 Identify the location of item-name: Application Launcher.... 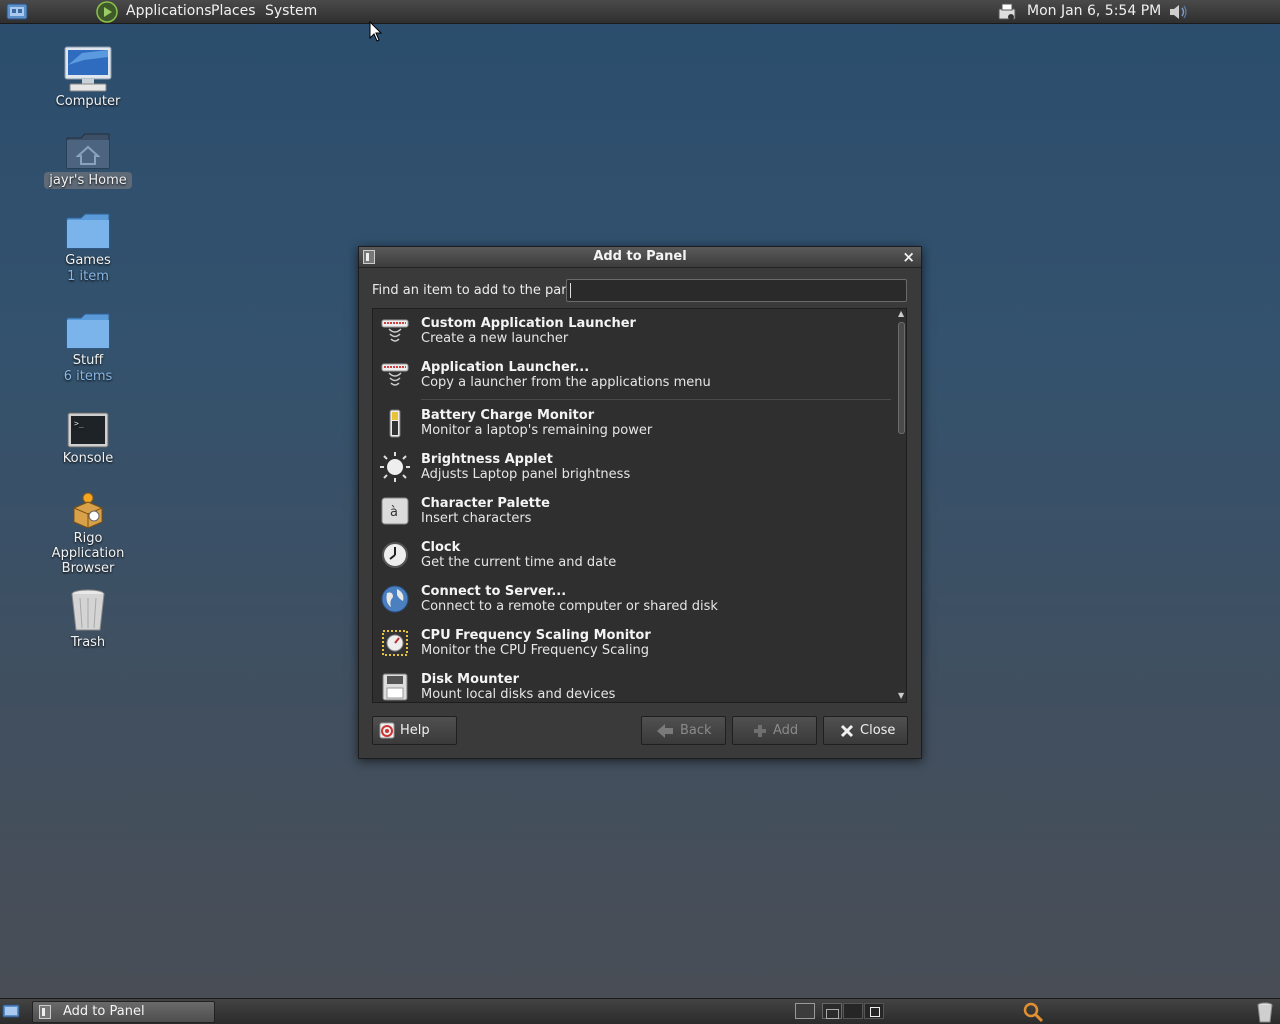
(505, 367).